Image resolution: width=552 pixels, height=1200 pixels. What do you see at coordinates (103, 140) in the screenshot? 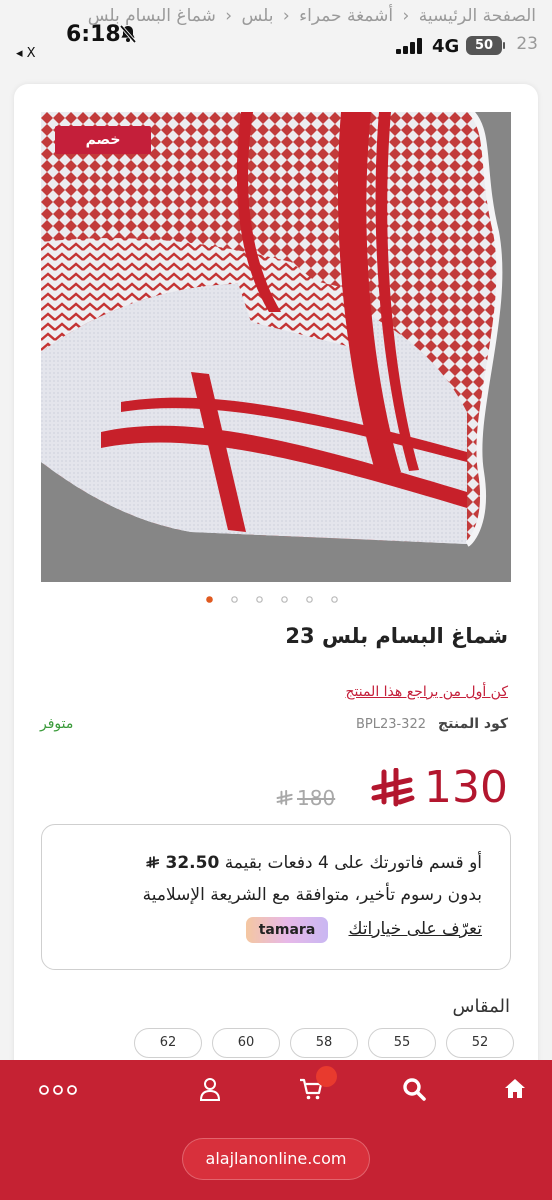
I see `discount-badge: خصم` at bounding box center [103, 140].